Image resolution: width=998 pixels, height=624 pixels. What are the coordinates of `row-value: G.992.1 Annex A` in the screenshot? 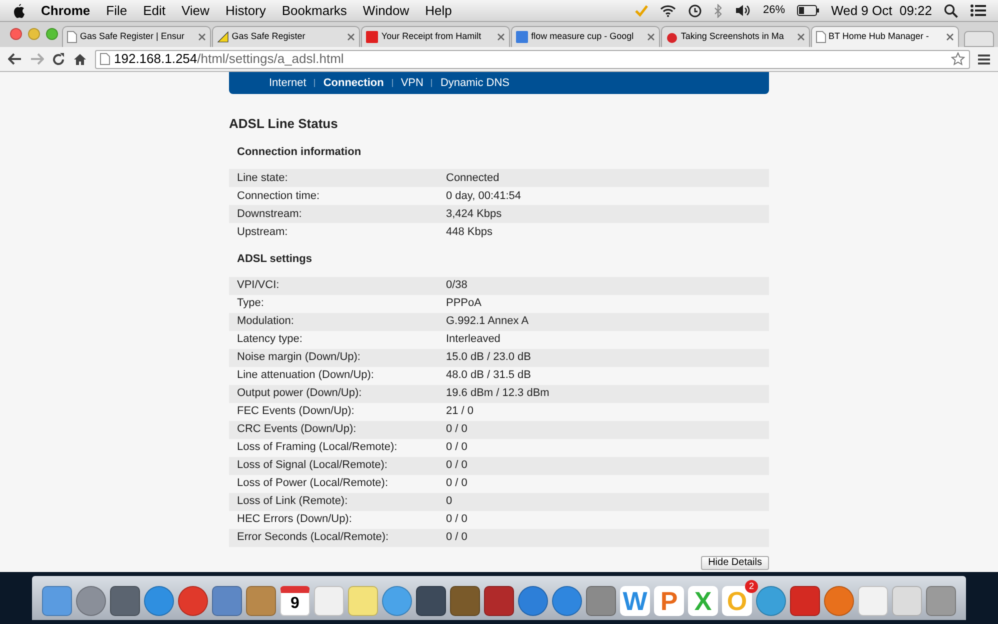 It's located at (487, 322).